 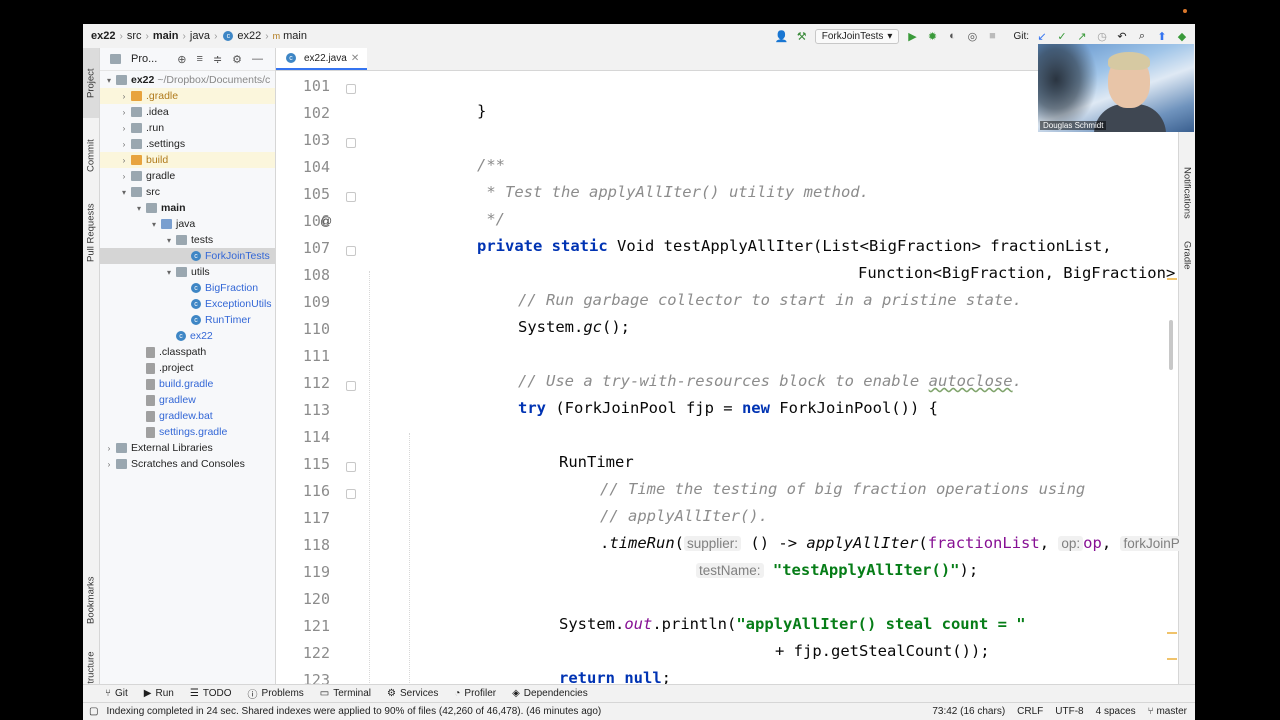 I want to click on tab-commit: Commit, so click(x=91, y=155).